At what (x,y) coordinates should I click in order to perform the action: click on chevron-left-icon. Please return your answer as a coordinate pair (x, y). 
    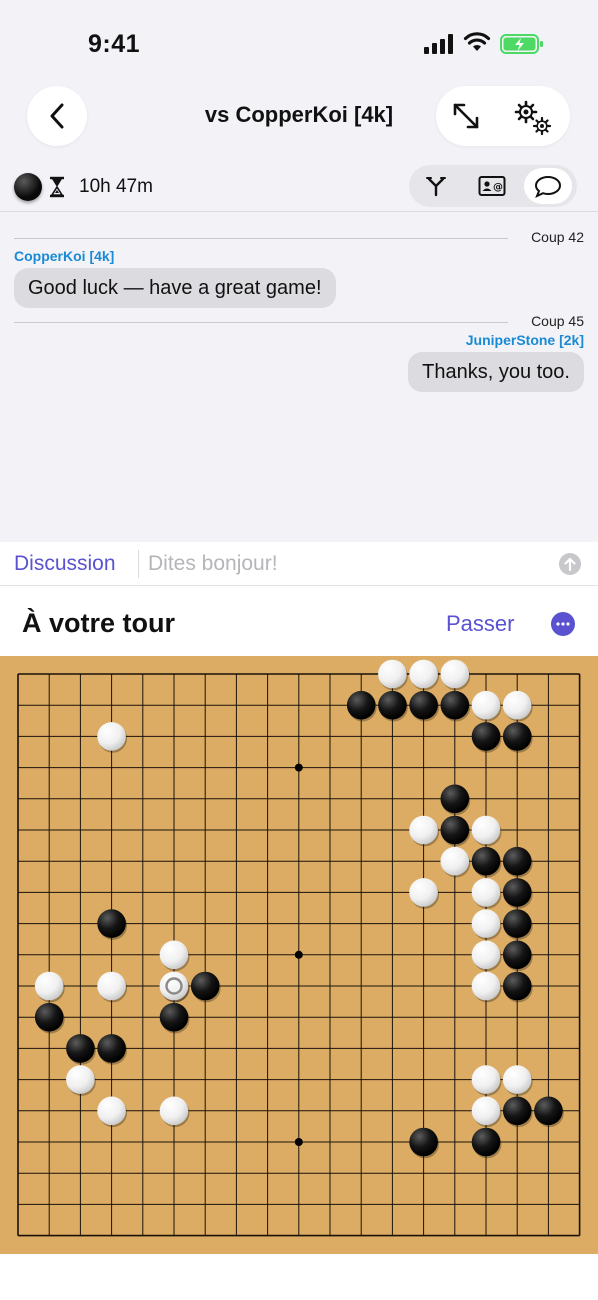
    Looking at the image, I should click on (57, 116).